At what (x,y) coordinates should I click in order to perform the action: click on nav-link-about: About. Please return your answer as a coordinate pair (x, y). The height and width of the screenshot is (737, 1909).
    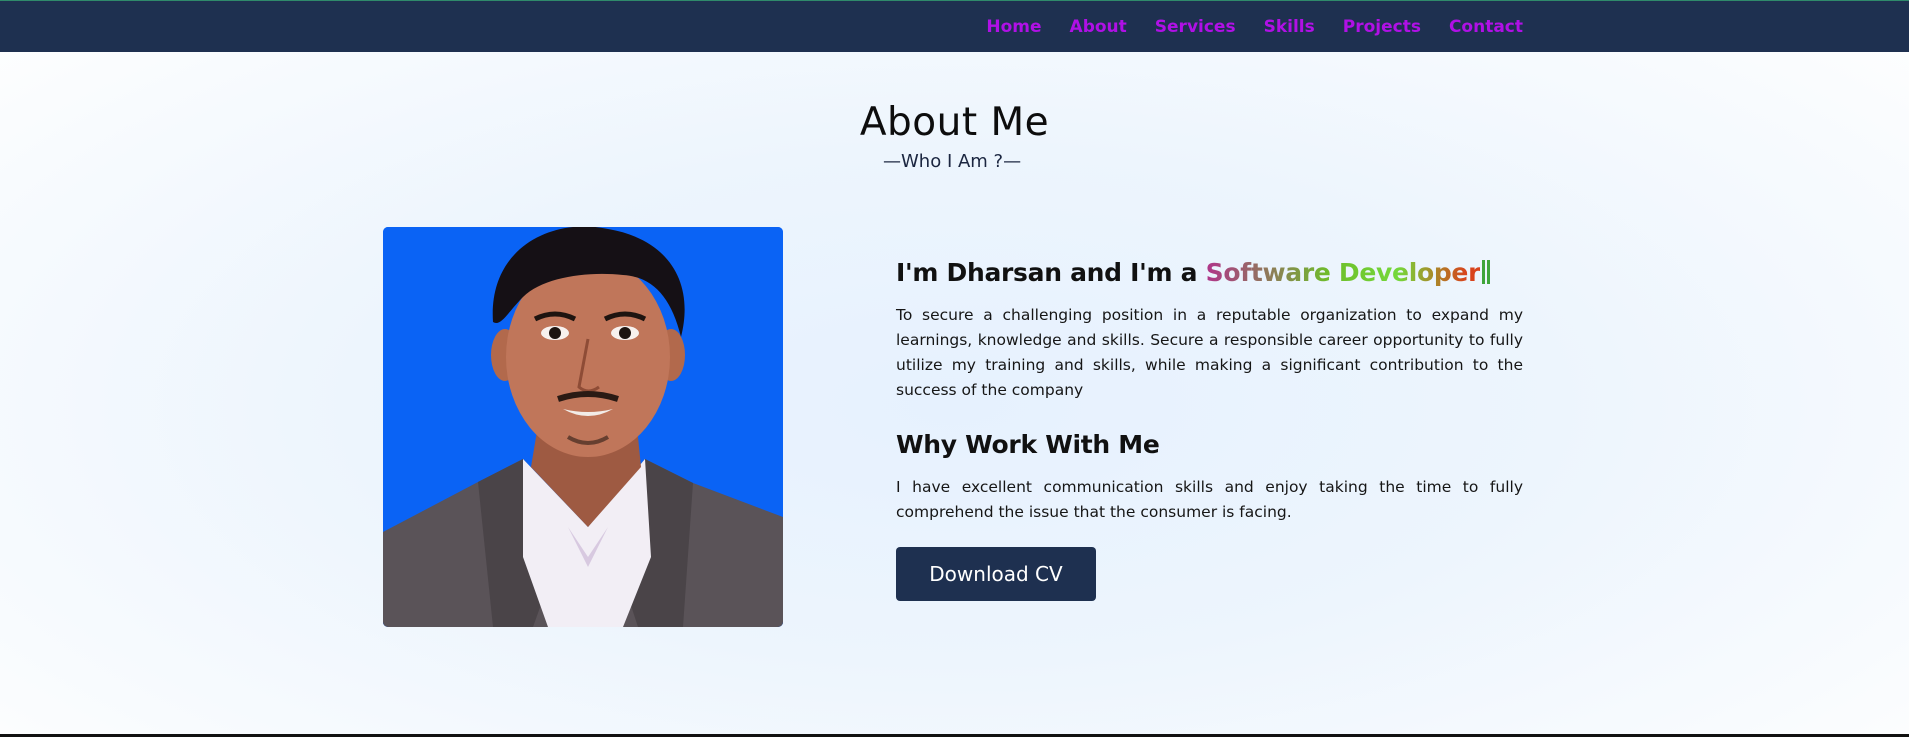
    Looking at the image, I should click on (1098, 27).